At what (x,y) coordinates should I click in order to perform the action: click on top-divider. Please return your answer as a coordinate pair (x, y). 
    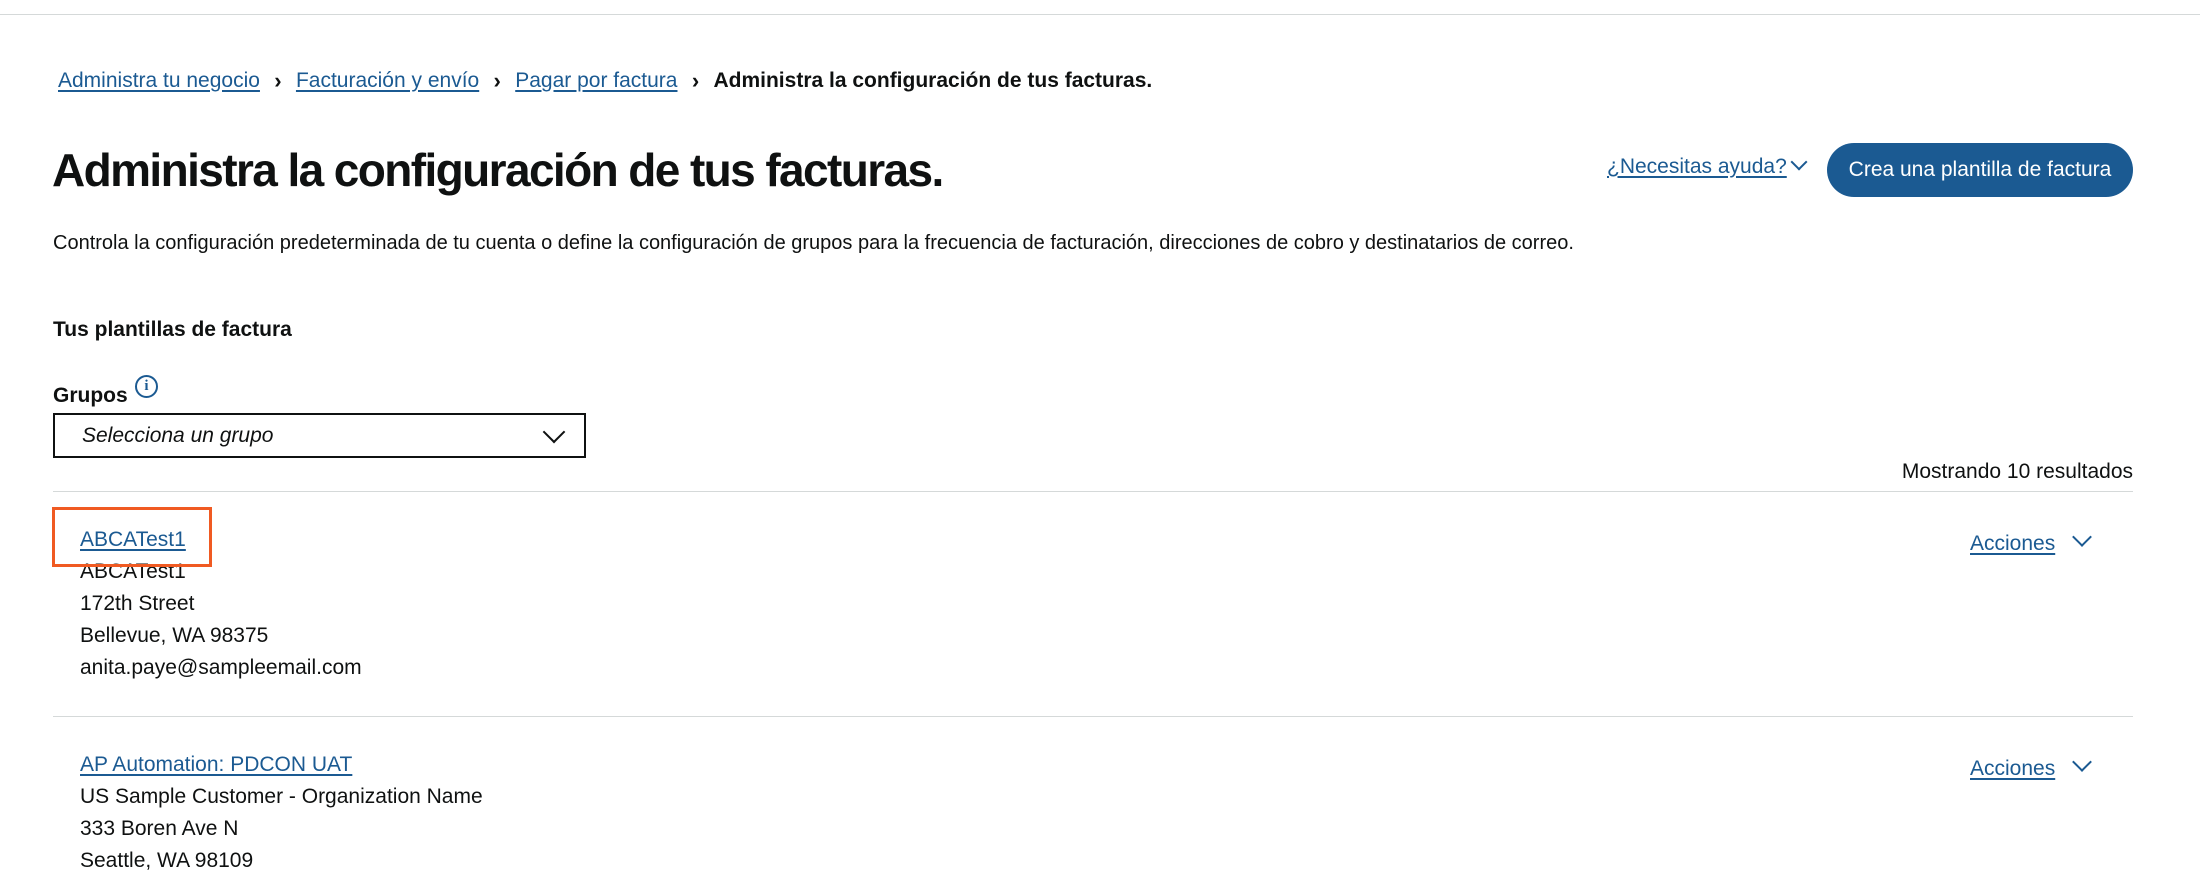
    Looking at the image, I should click on (1100, 14).